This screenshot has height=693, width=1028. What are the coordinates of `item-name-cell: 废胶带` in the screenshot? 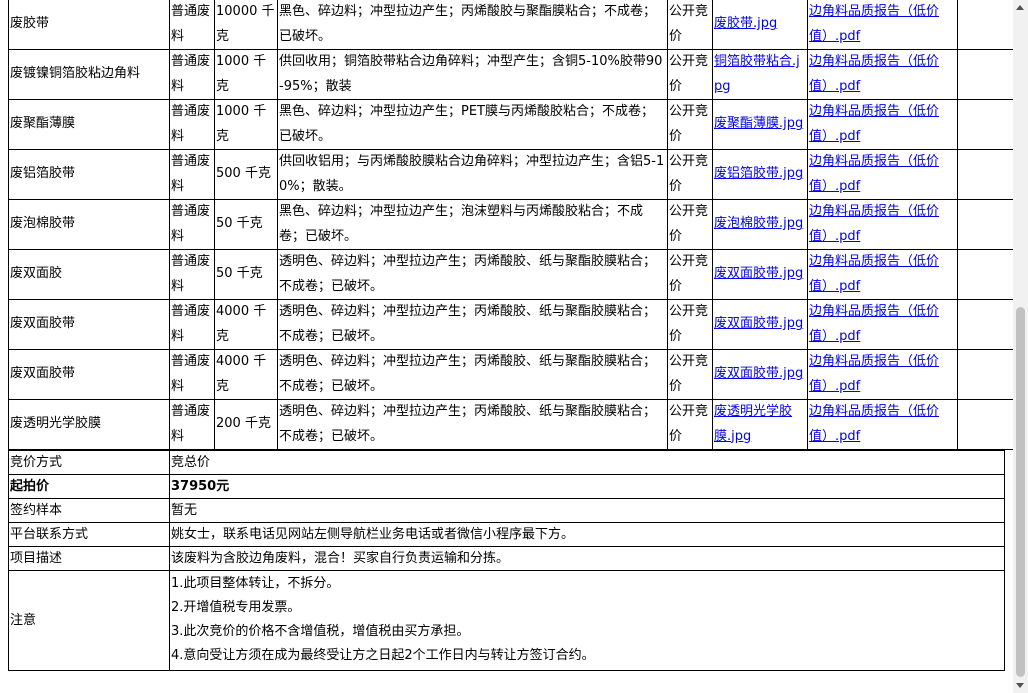 It's located at (89, 25).